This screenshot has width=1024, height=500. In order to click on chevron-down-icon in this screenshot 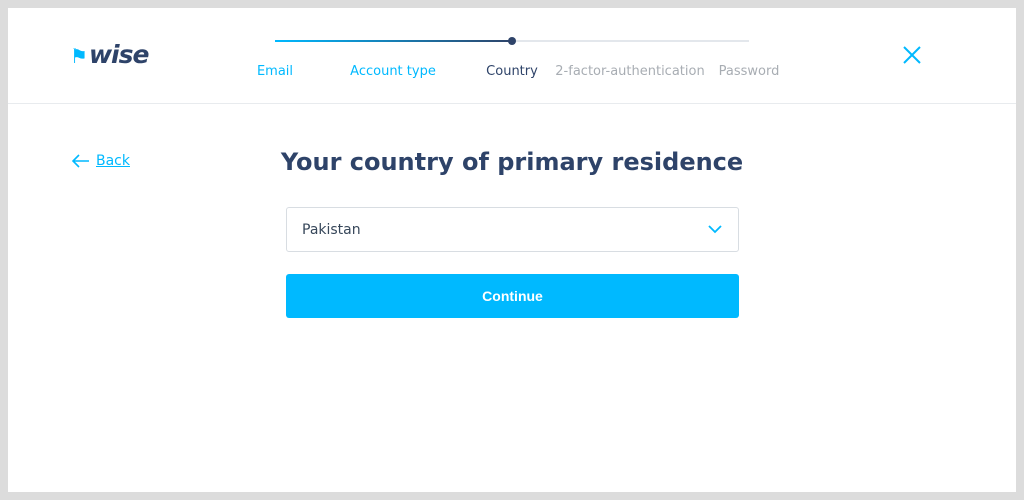, I will do `click(715, 229)`.